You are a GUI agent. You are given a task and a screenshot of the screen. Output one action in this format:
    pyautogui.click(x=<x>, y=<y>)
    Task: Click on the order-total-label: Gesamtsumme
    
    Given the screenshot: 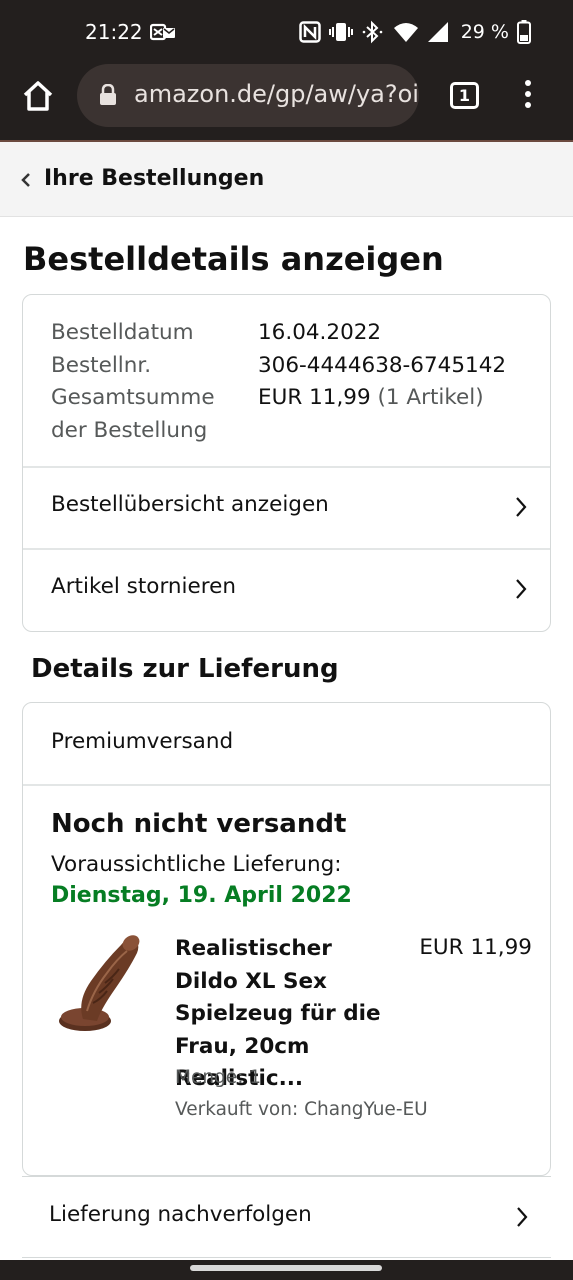 What is the action you would take?
    pyautogui.click(x=133, y=397)
    